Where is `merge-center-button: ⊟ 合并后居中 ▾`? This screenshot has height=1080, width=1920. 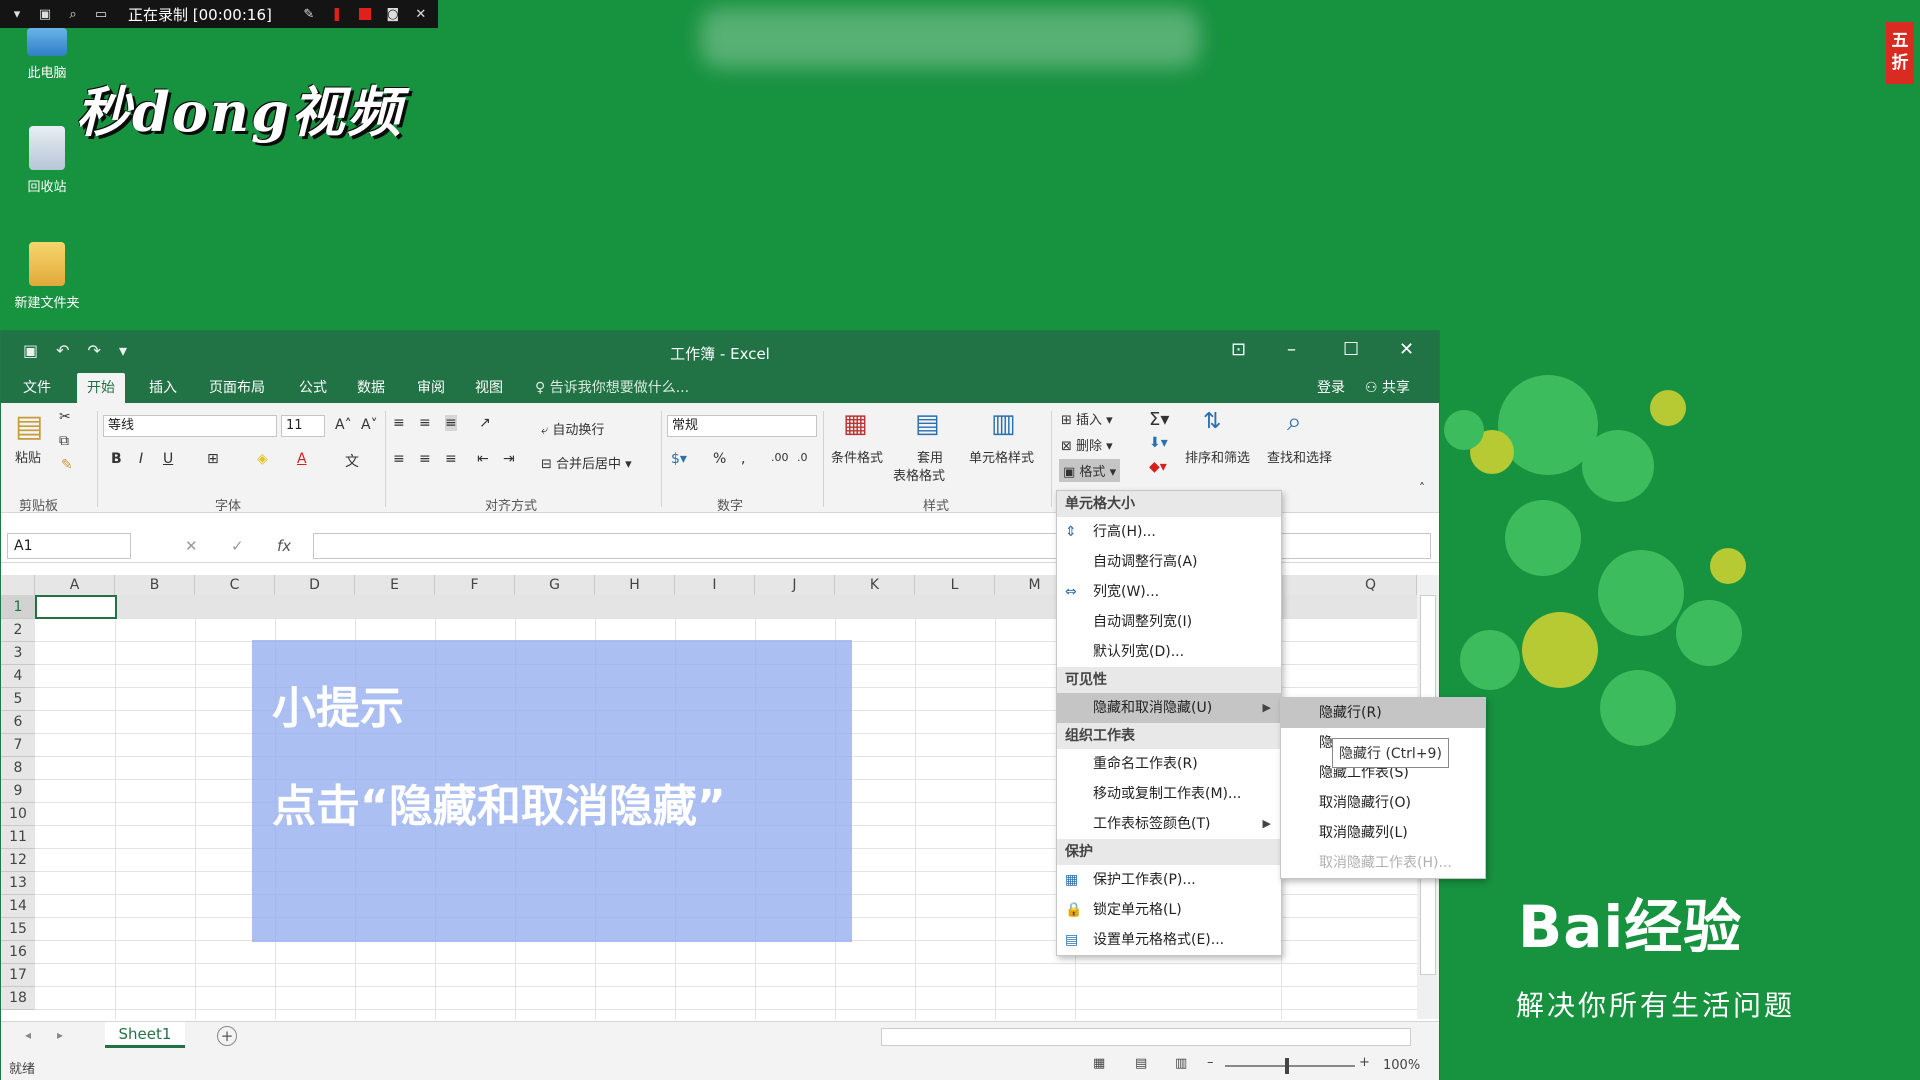 merge-center-button: ⊟ 合并后居中 ▾ is located at coordinates (586, 462).